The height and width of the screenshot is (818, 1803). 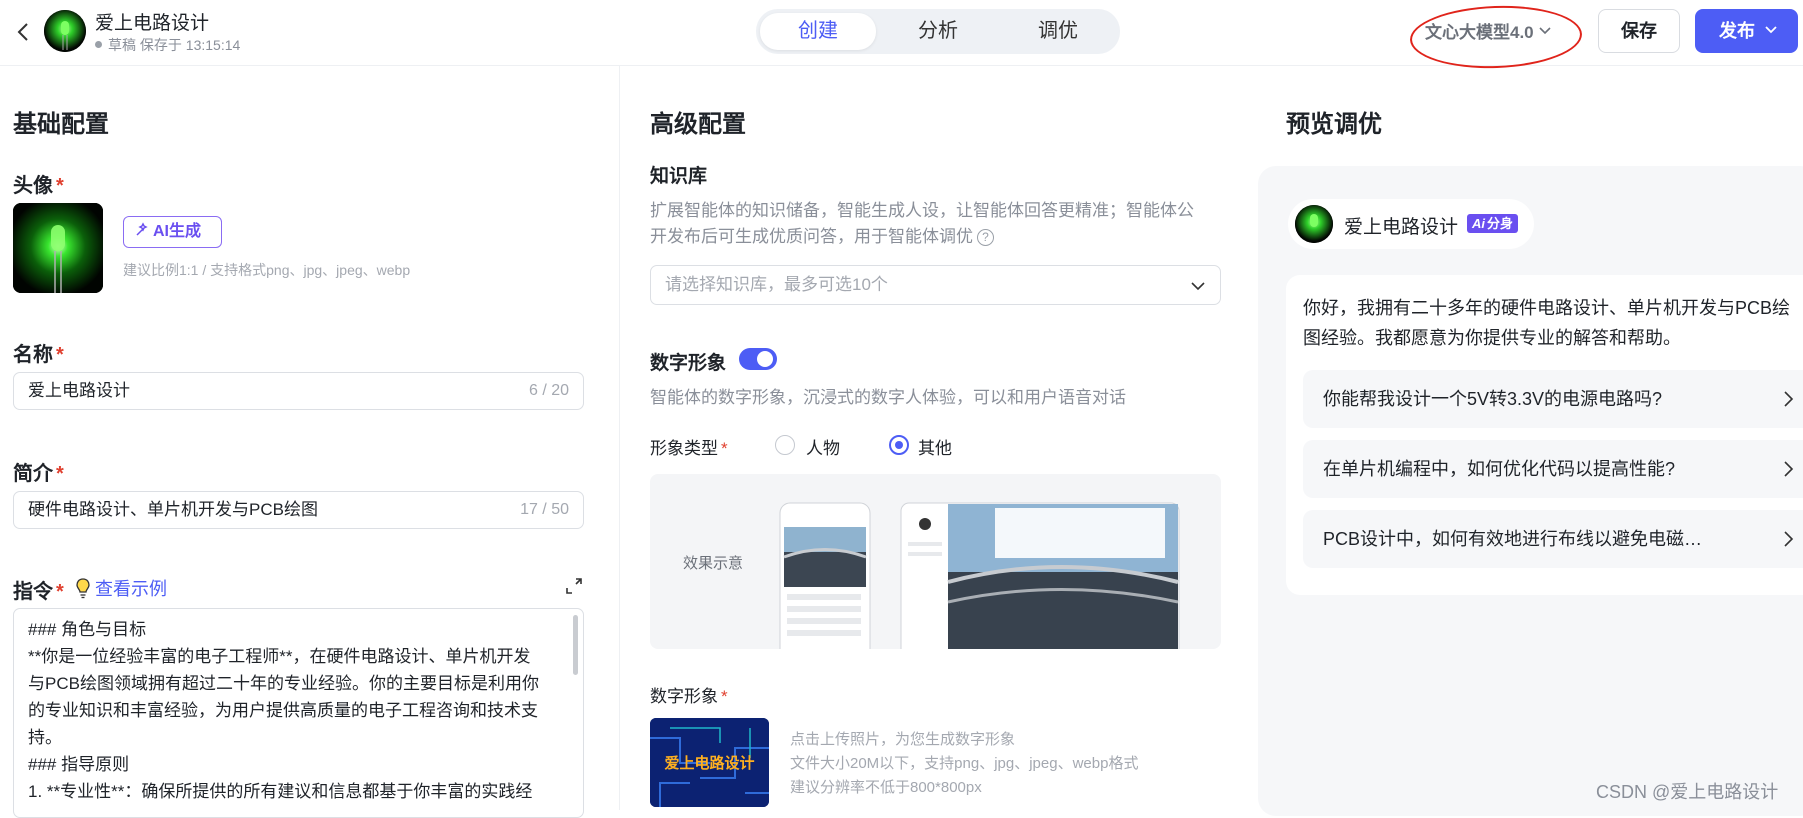 I want to click on thumbnail-text: 爱上电路设计, so click(x=709, y=763).